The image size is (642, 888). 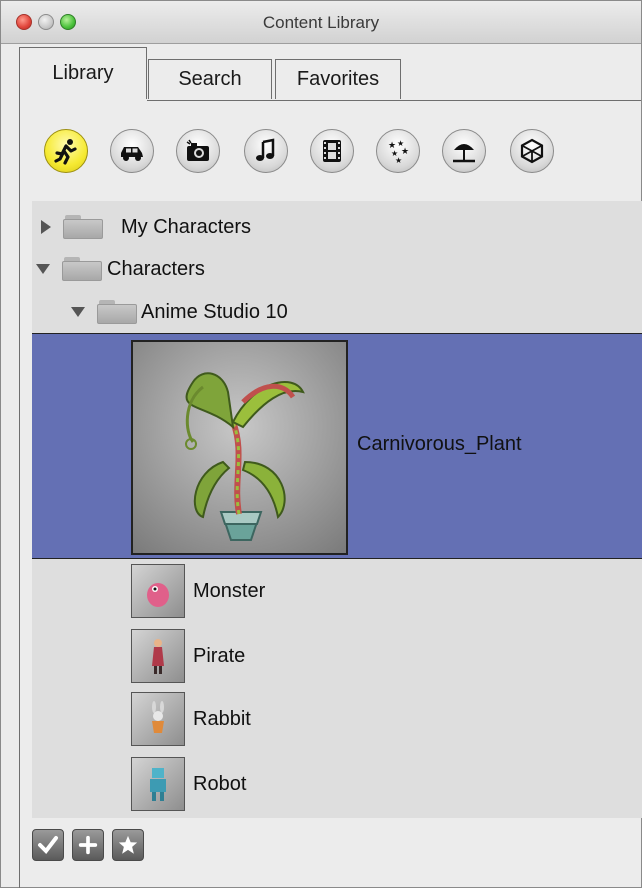 What do you see at coordinates (439, 444) in the screenshot?
I see `selected-item-label: Carnivorous_Plant` at bounding box center [439, 444].